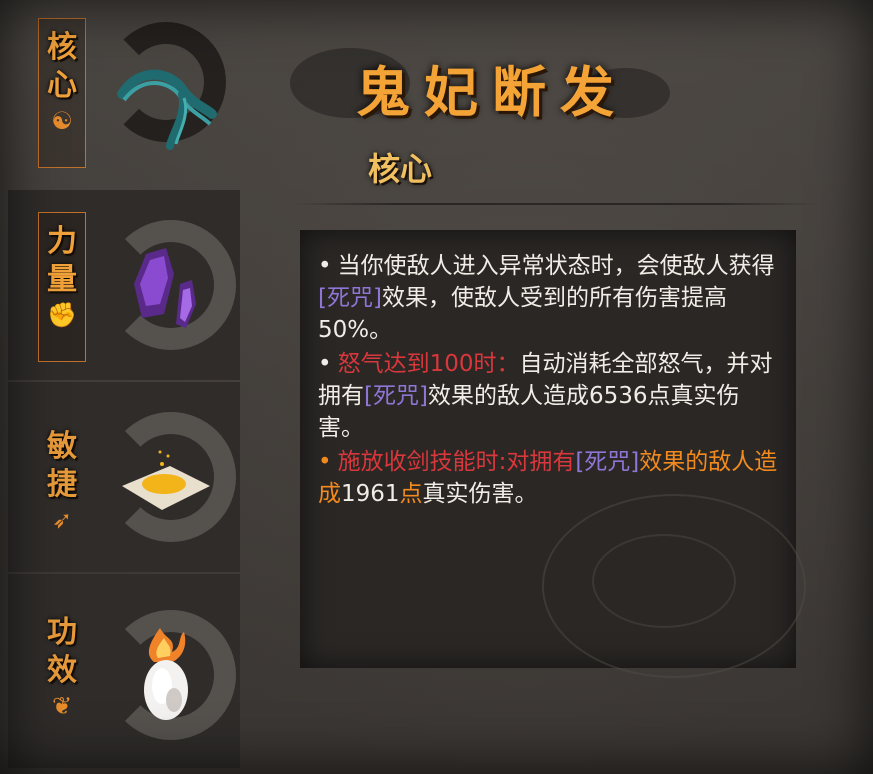 The height and width of the screenshot is (774, 873). Describe the element at coordinates (456, 462) in the screenshot. I see `trigger-condition: 施放收剑技能时:对拥有` at that location.